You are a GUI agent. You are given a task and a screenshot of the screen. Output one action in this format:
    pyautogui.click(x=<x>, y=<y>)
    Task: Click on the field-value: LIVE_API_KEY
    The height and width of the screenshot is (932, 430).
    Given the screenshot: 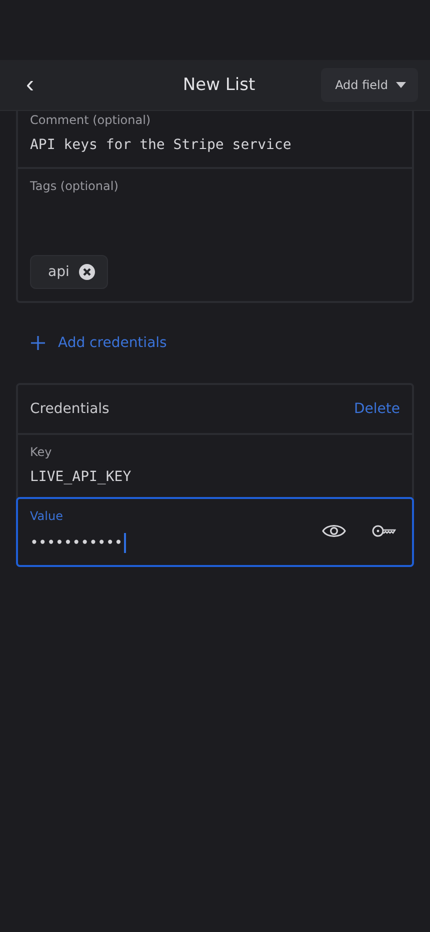 What is the action you would take?
    pyautogui.click(x=81, y=477)
    